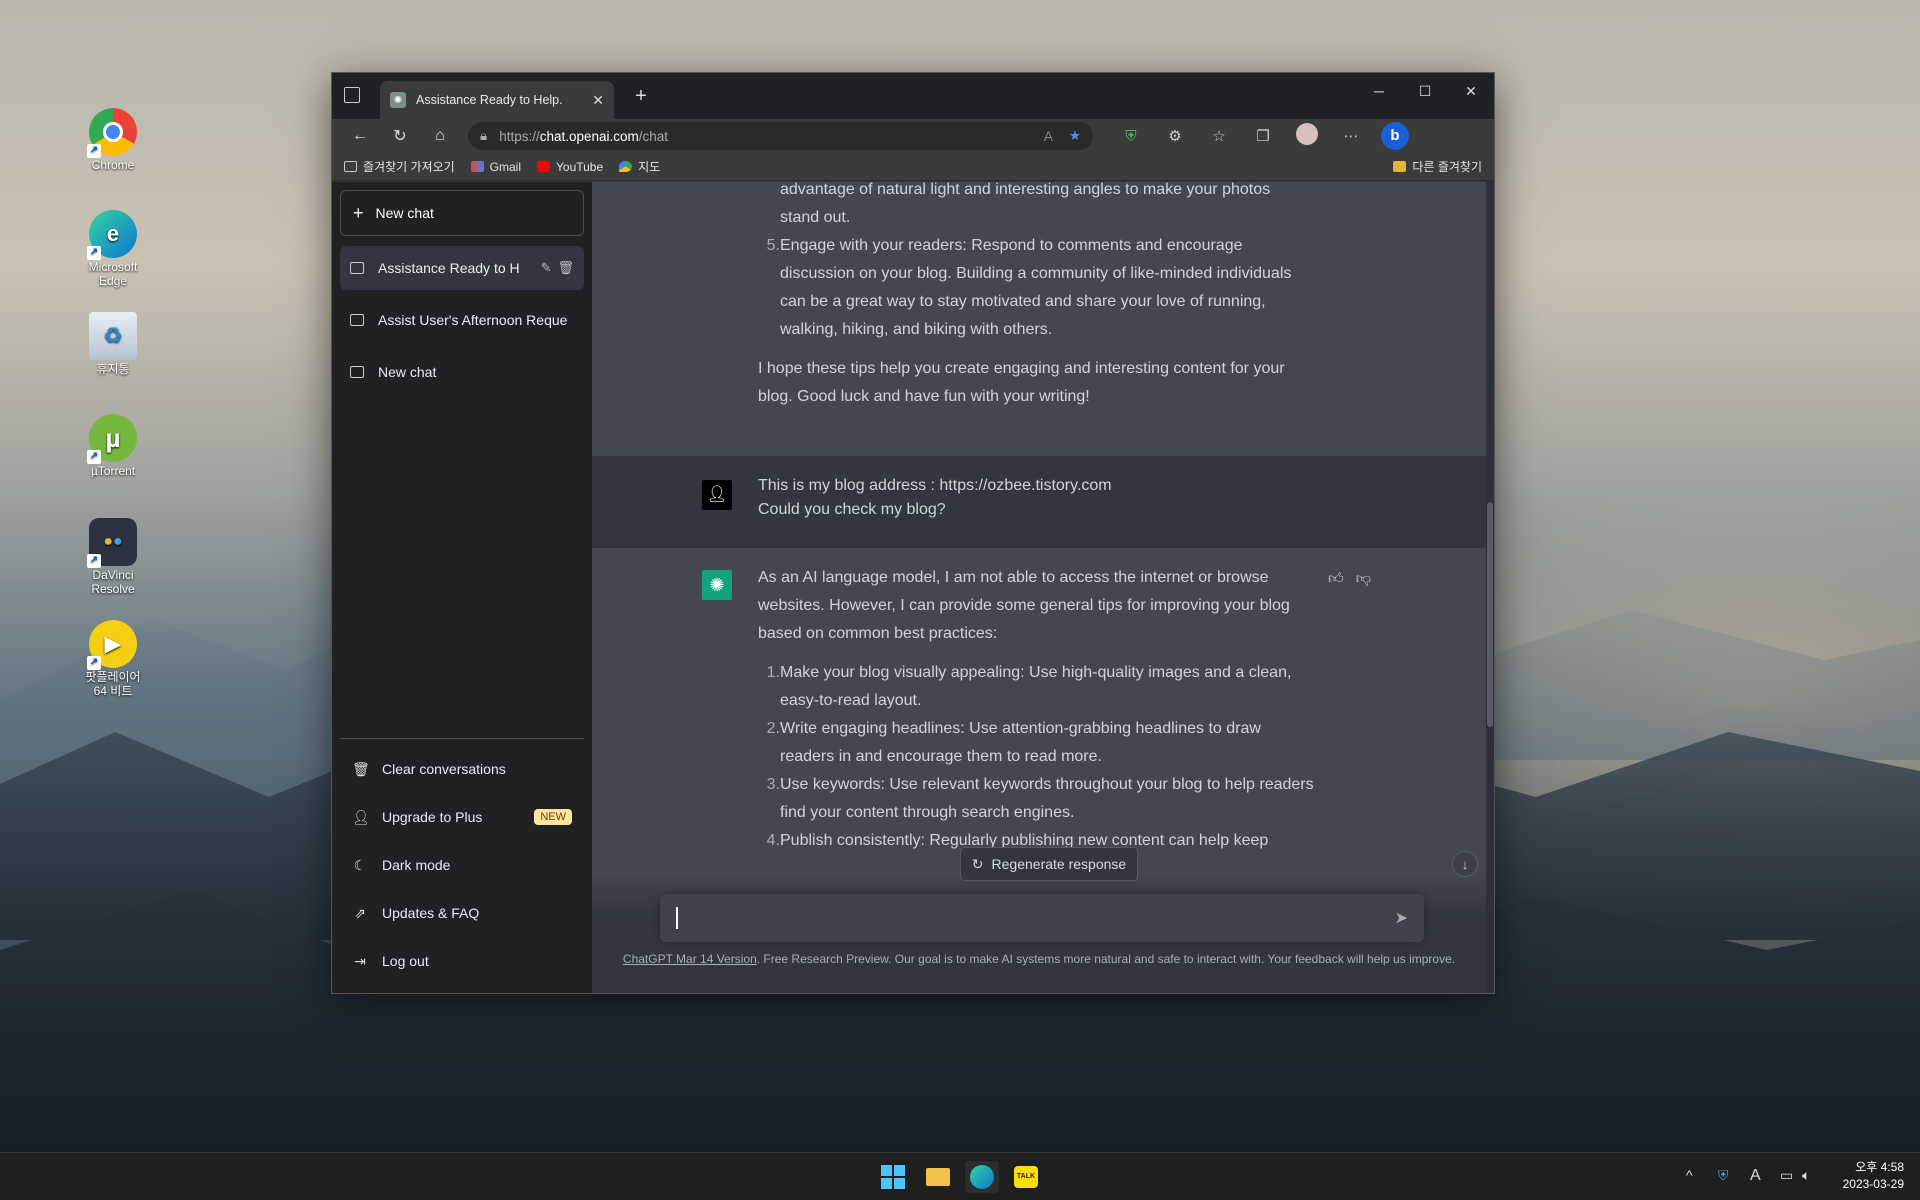 The image size is (1920, 1200). What do you see at coordinates (1048, 136) in the screenshot?
I see `read-aloud-icon: A` at bounding box center [1048, 136].